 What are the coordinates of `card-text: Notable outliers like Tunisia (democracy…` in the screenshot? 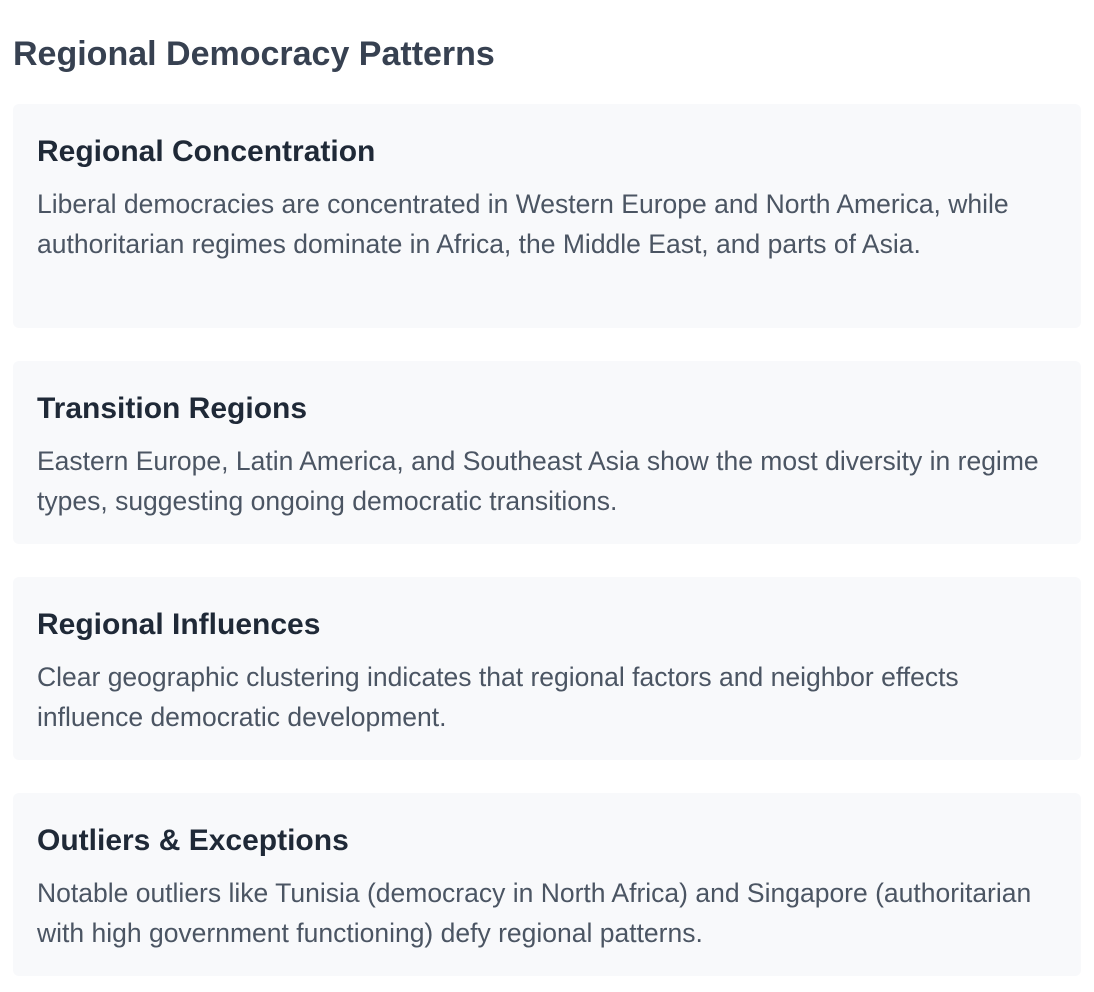 It's located at (534, 913).